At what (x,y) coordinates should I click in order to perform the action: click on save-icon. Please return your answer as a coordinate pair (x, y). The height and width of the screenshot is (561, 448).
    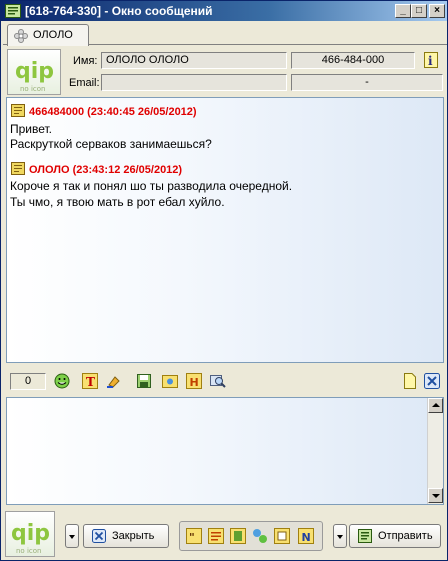
    Looking at the image, I should click on (144, 381).